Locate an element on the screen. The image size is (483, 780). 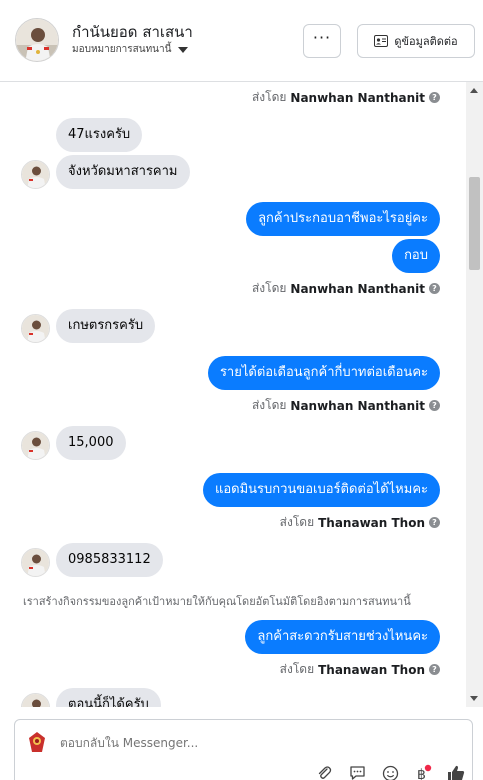
contact-name: กำนันยอด สาเสนา is located at coordinates (132, 32).